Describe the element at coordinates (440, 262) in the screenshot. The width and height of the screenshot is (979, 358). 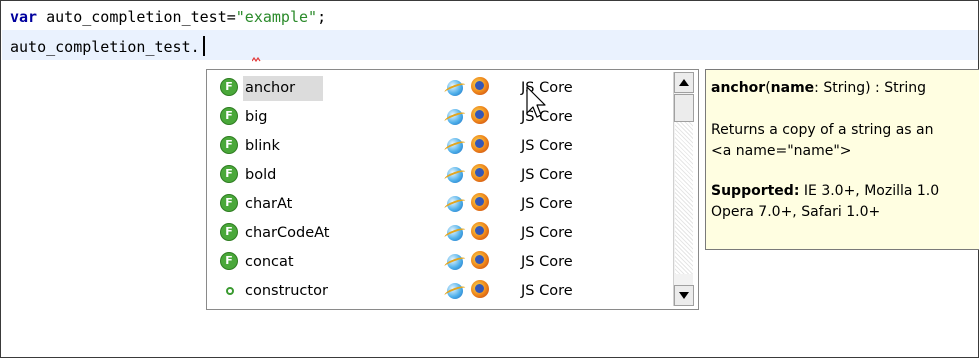
I see `completion-item: Fconcat JS Core` at that location.